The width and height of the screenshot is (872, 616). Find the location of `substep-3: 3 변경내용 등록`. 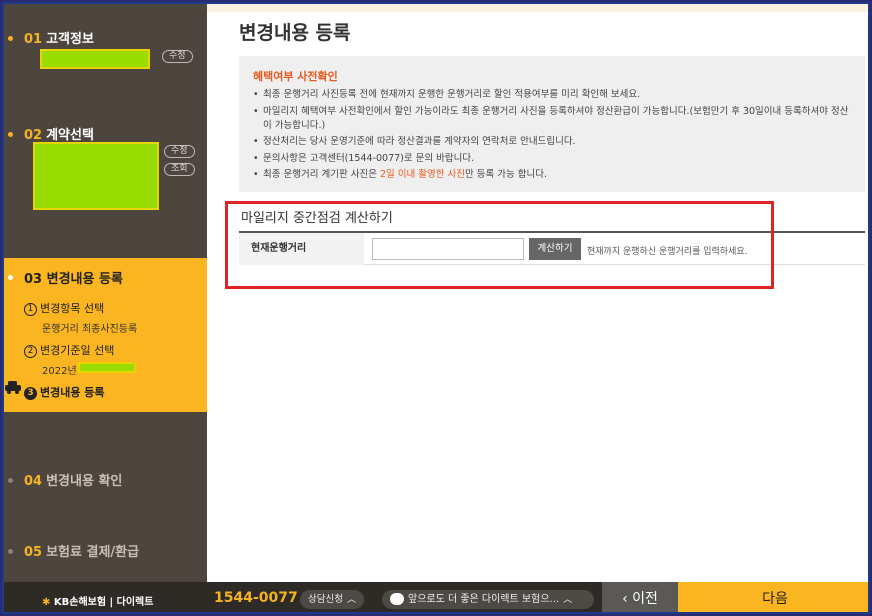

substep-3: 3 변경내용 등록 is located at coordinates (64, 392).